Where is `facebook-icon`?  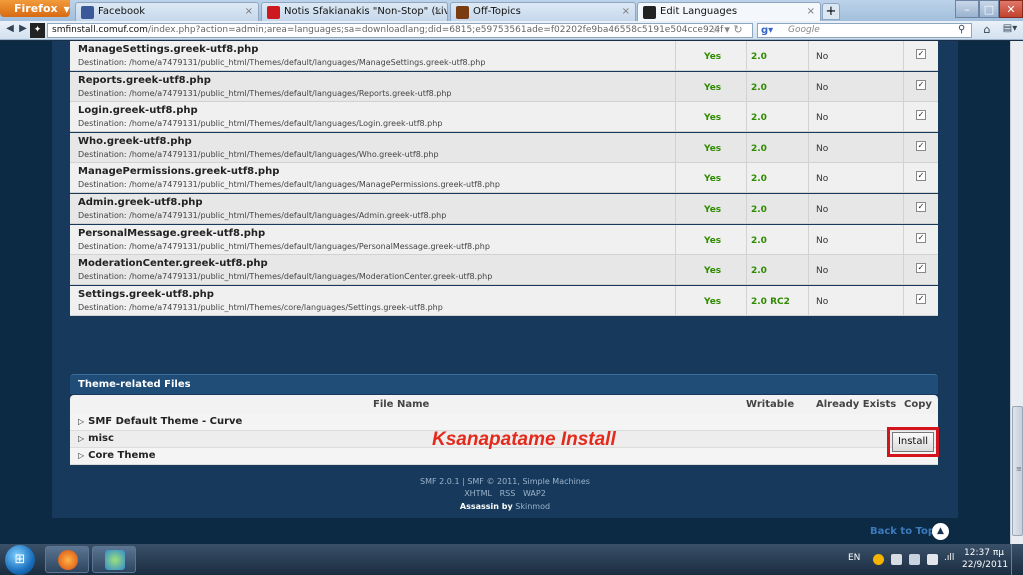 facebook-icon is located at coordinates (87, 12).